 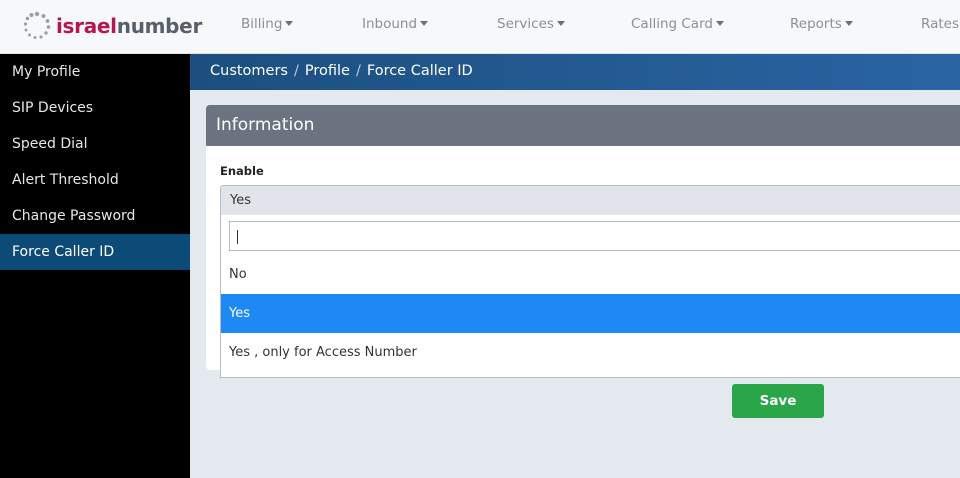 I want to click on nav-label: Rates, so click(x=940, y=24).